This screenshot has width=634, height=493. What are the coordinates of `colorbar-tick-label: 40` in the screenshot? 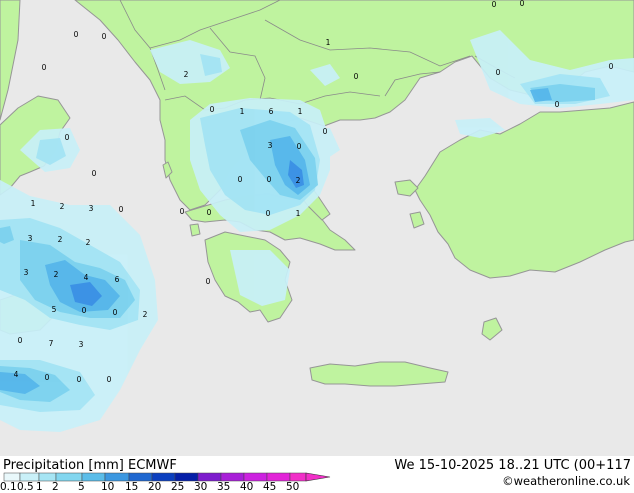 It's located at (247, 487).